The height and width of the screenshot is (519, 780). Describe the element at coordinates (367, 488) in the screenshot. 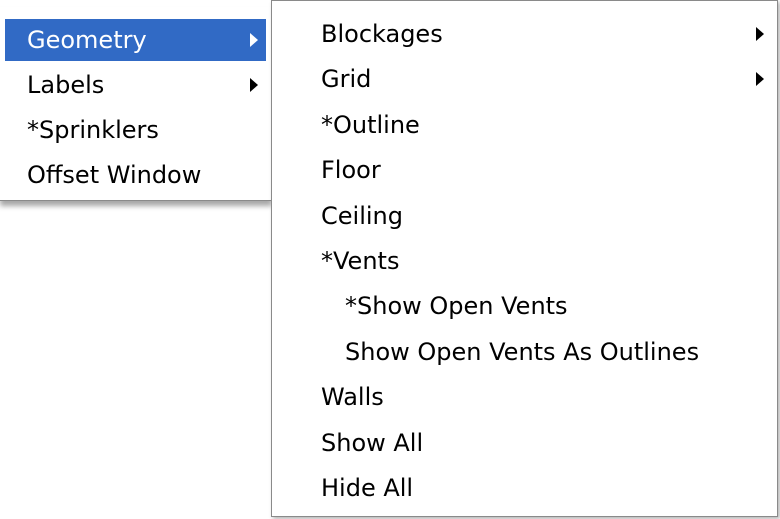

I see `menu-item-label: Hide All` at that location.